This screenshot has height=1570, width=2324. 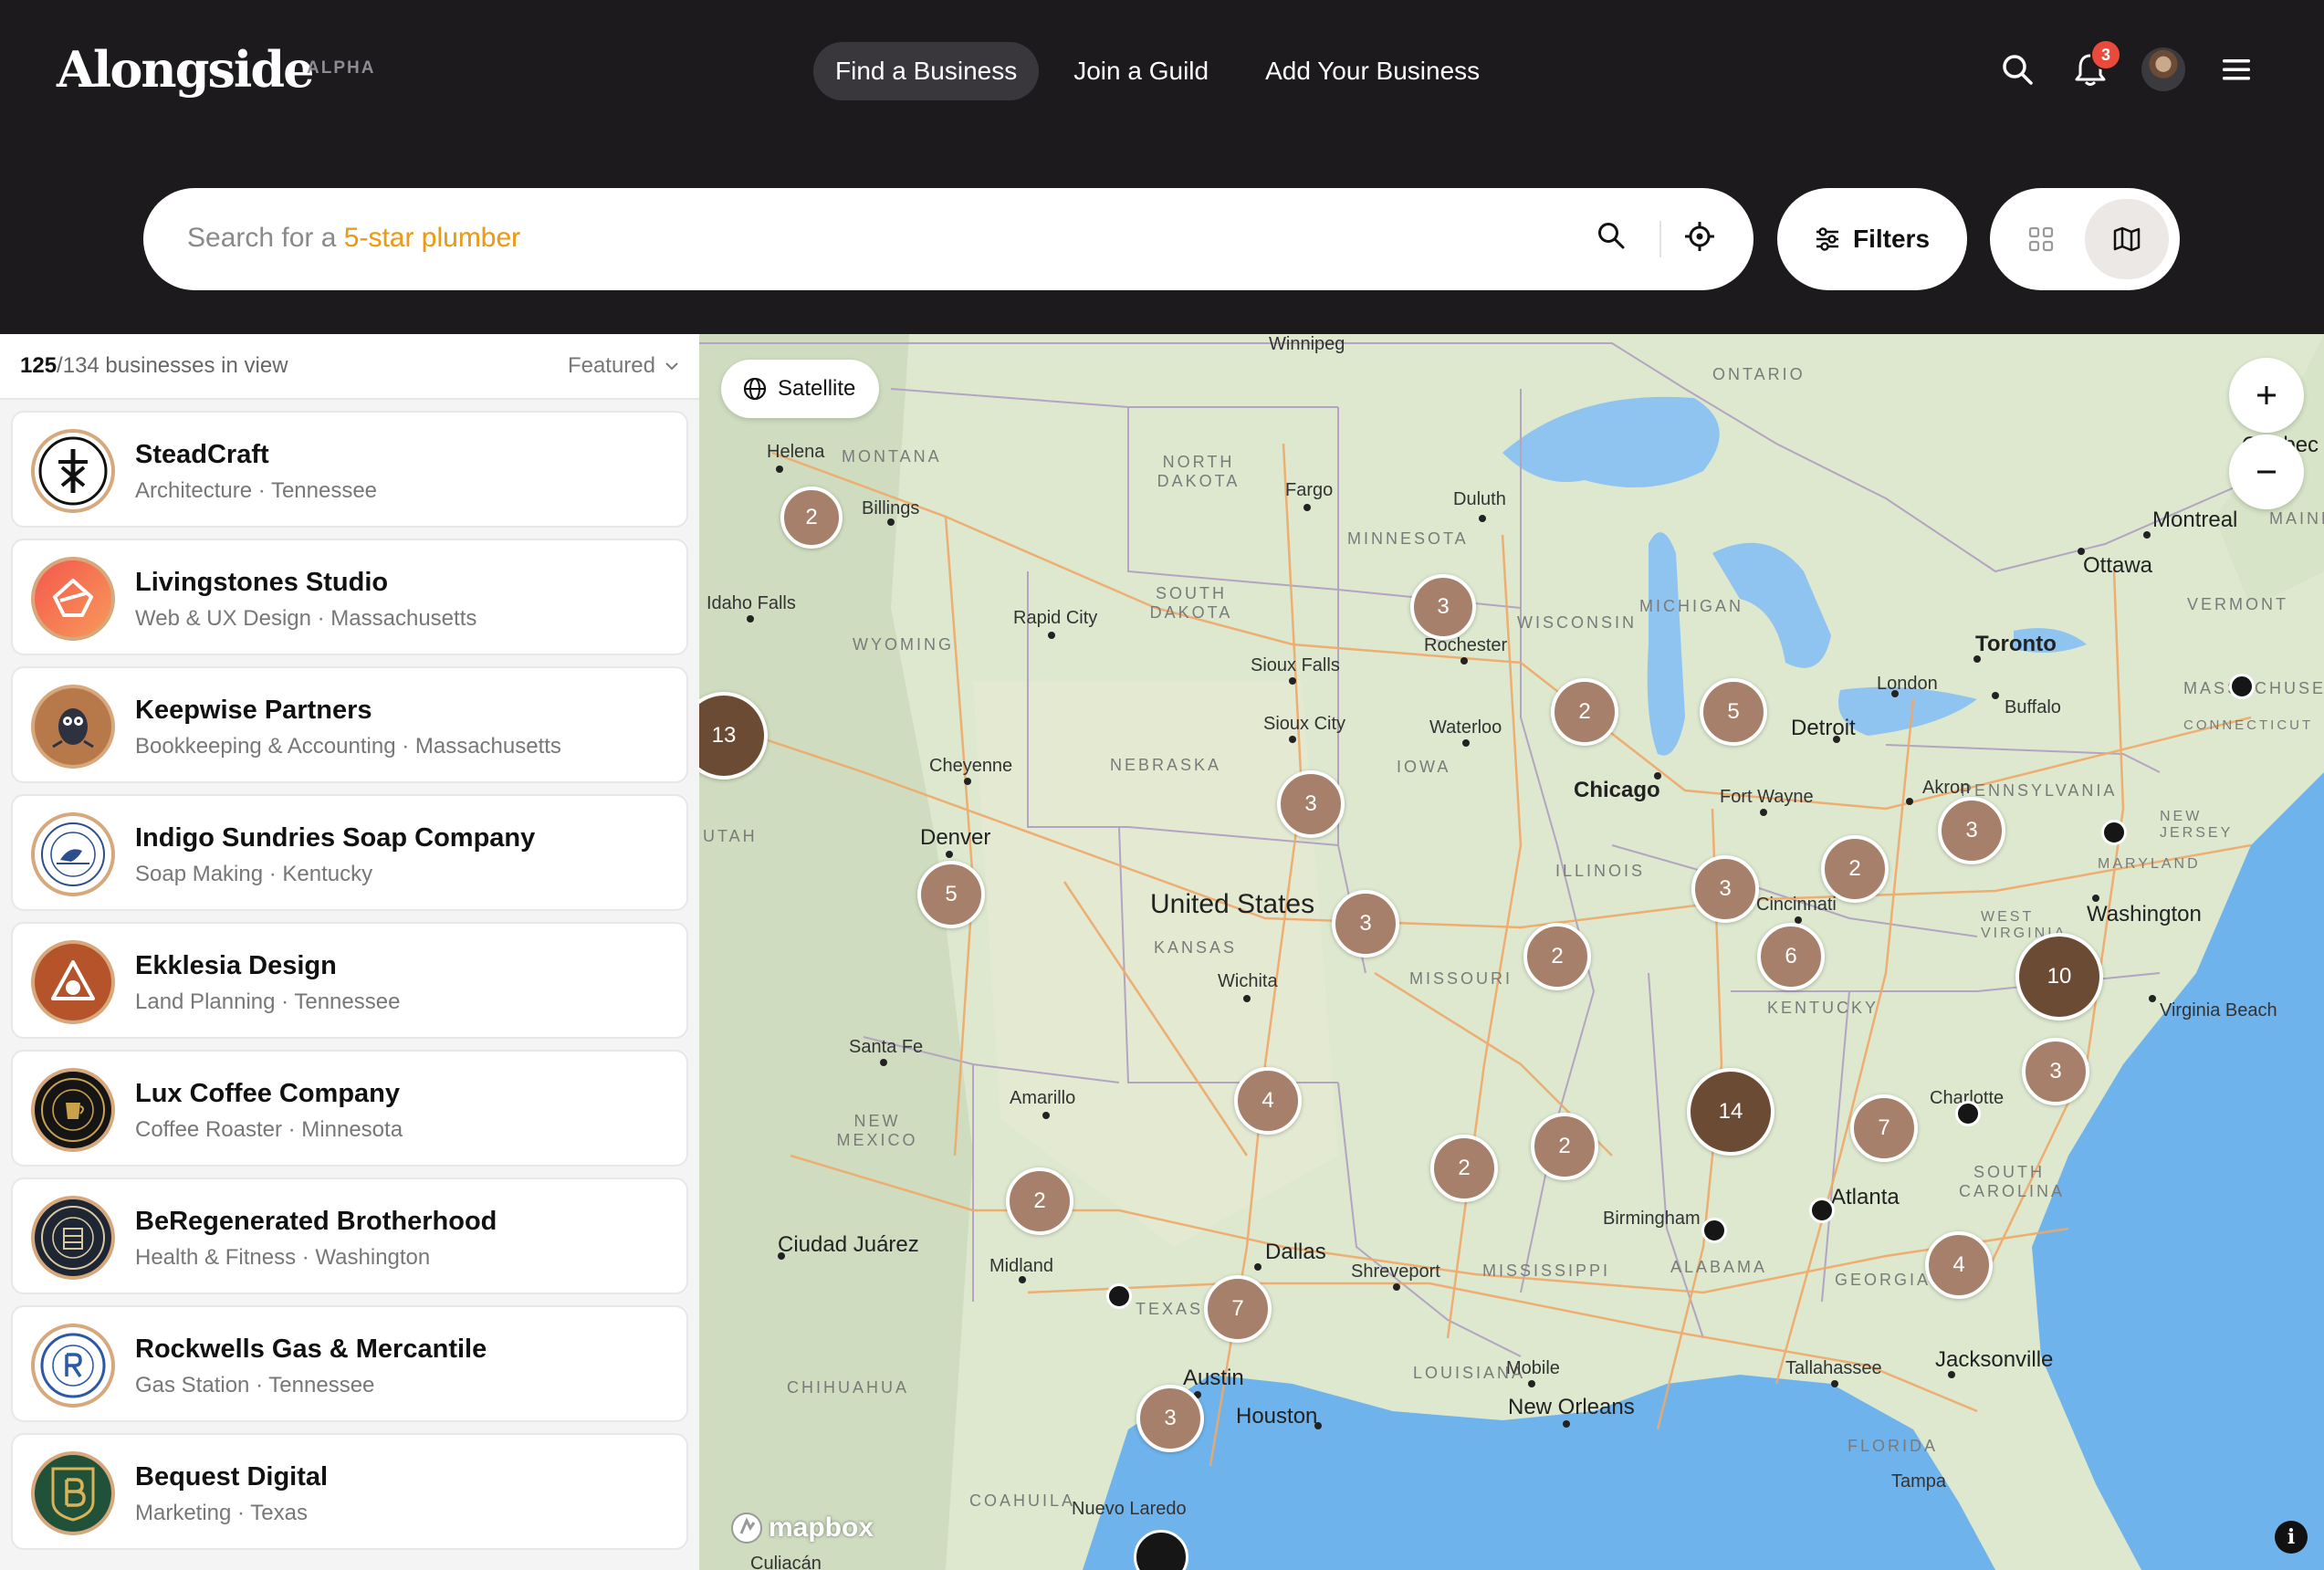 I want to click on sort-dropdown: Featured, so click(x=624, y=366).